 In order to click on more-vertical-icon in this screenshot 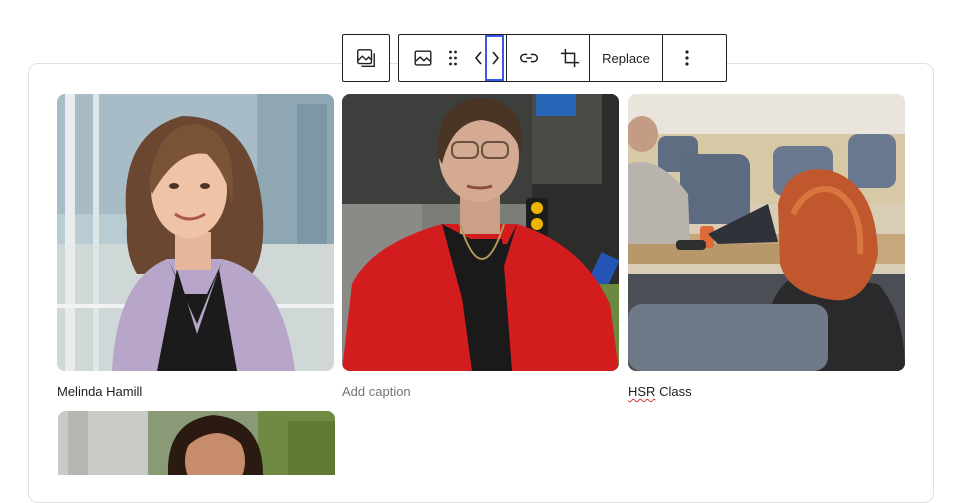, I will do `click(686, 58)`.